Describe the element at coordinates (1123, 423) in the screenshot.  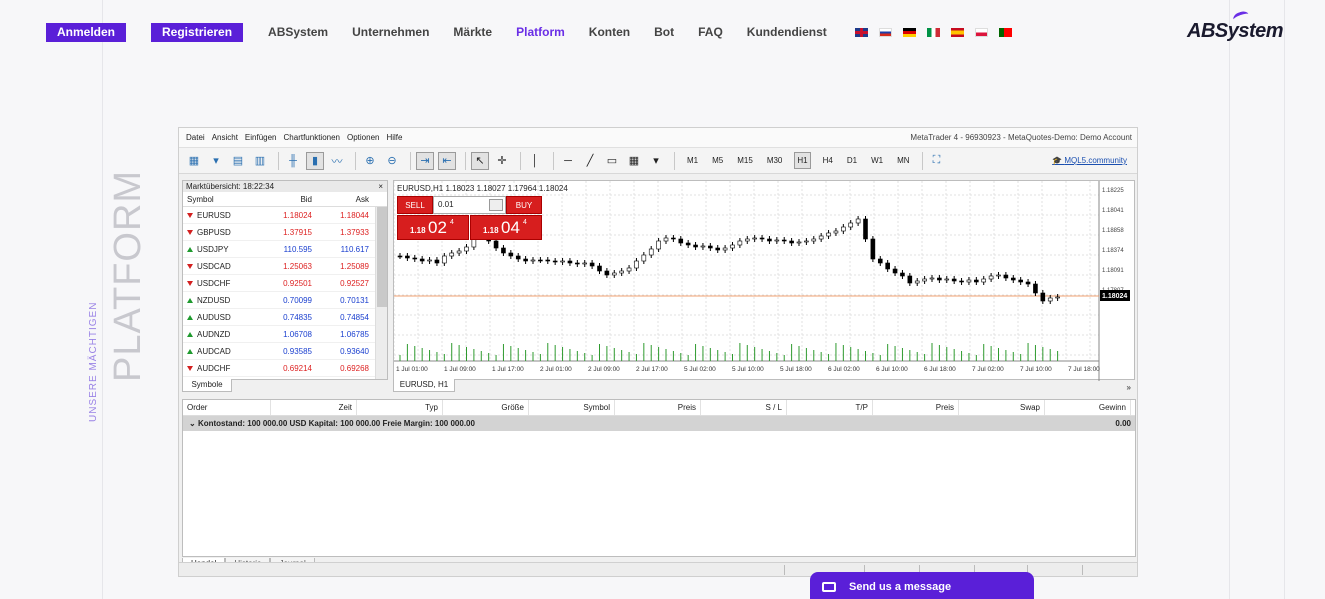
I see `balance-total: 0.00` at that location.